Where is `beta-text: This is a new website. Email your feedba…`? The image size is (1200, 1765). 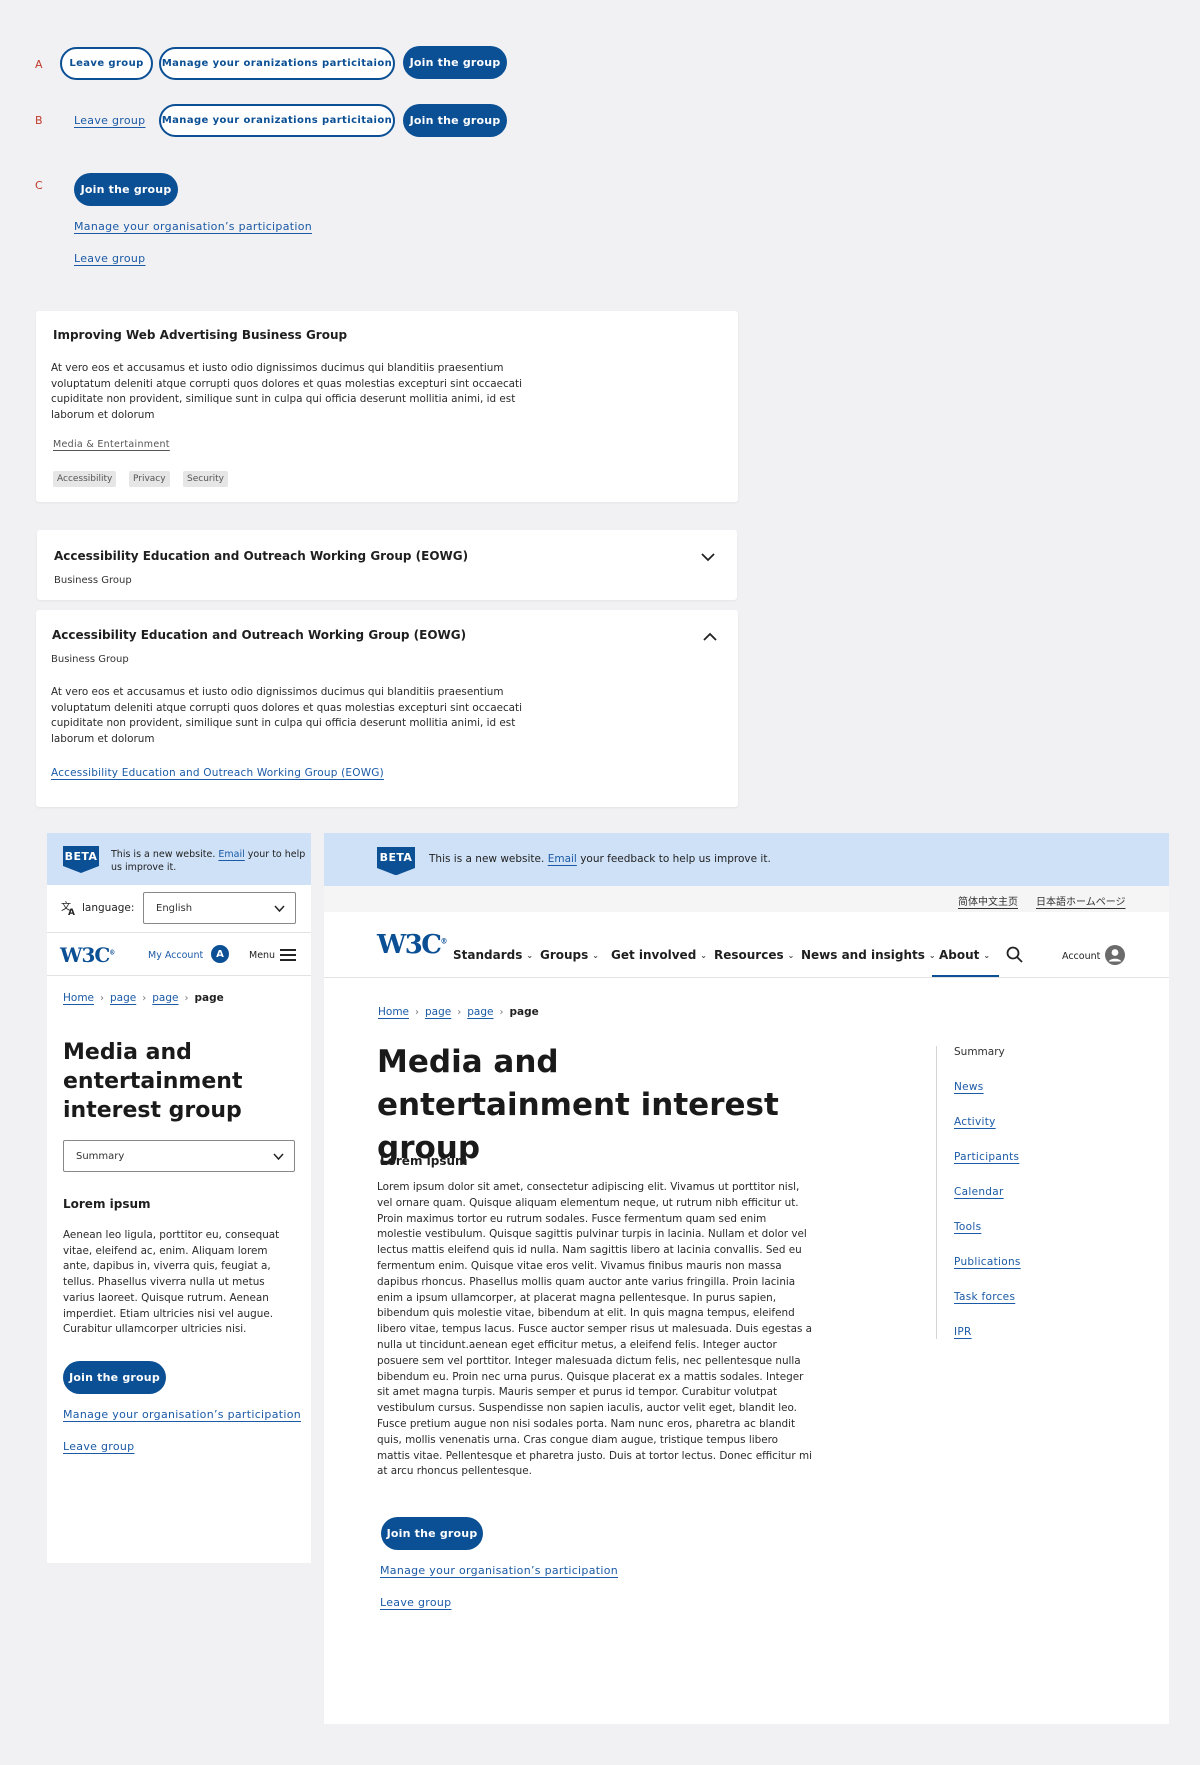 beta-text: This is a new website. Email your feedba… is located at coordinates (600, 859).